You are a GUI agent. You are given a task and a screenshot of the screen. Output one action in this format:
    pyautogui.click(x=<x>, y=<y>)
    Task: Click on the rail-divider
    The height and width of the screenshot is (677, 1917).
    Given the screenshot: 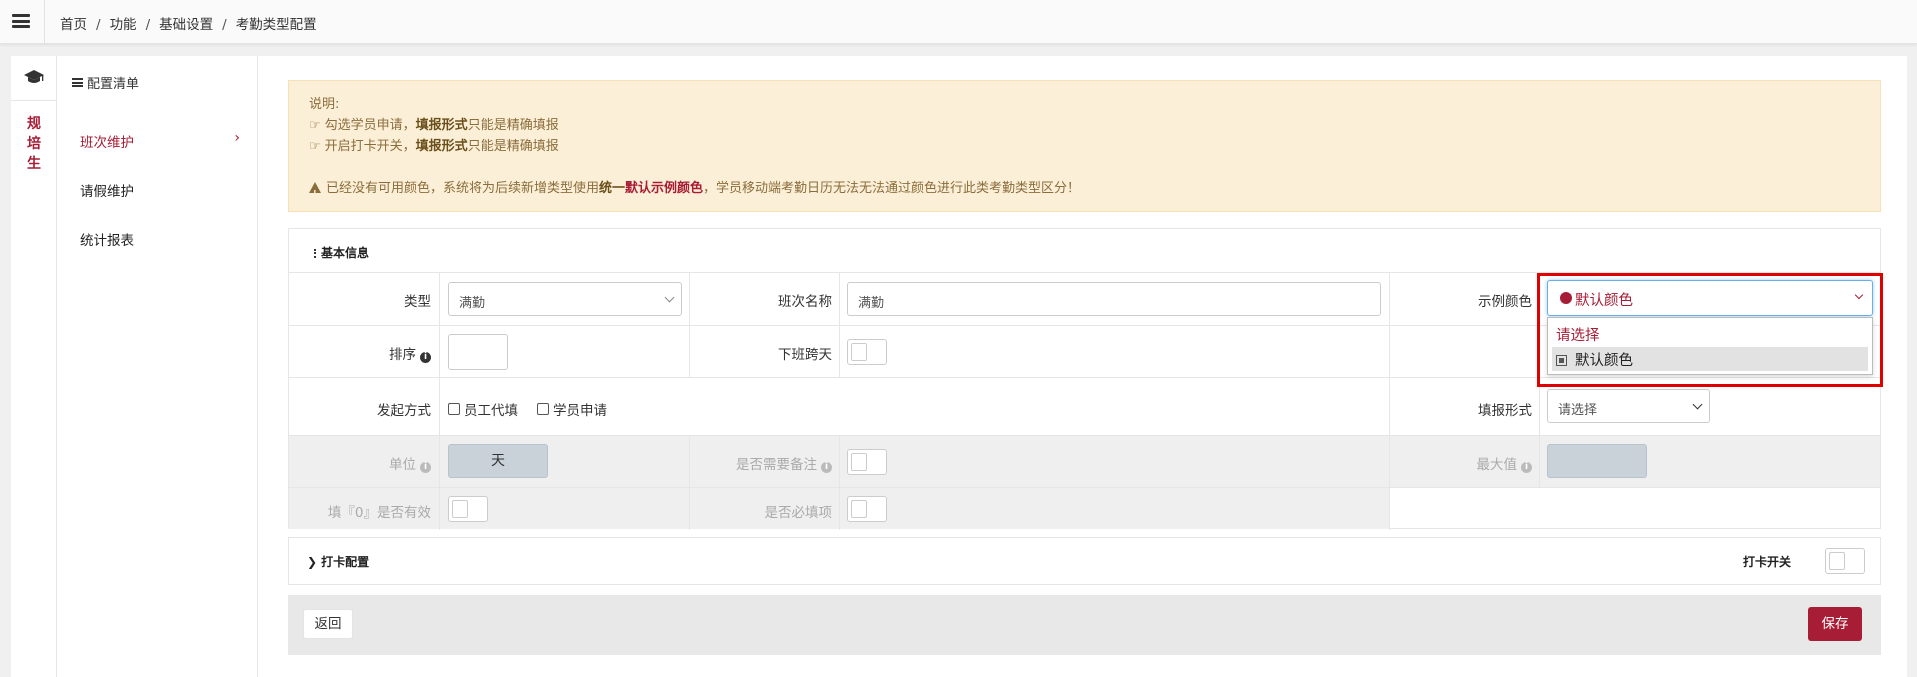 What is the action you would take?
    pyautogui.click(x=33, y=100)
    